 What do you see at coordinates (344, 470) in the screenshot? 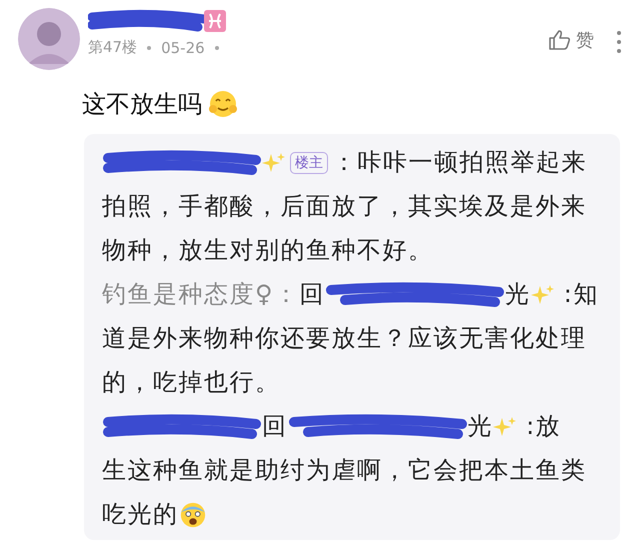
I see `reply-text: 生这种鱼就是助纣为虐啊，它会把本土鱼类` at bounding box center [344, 470].